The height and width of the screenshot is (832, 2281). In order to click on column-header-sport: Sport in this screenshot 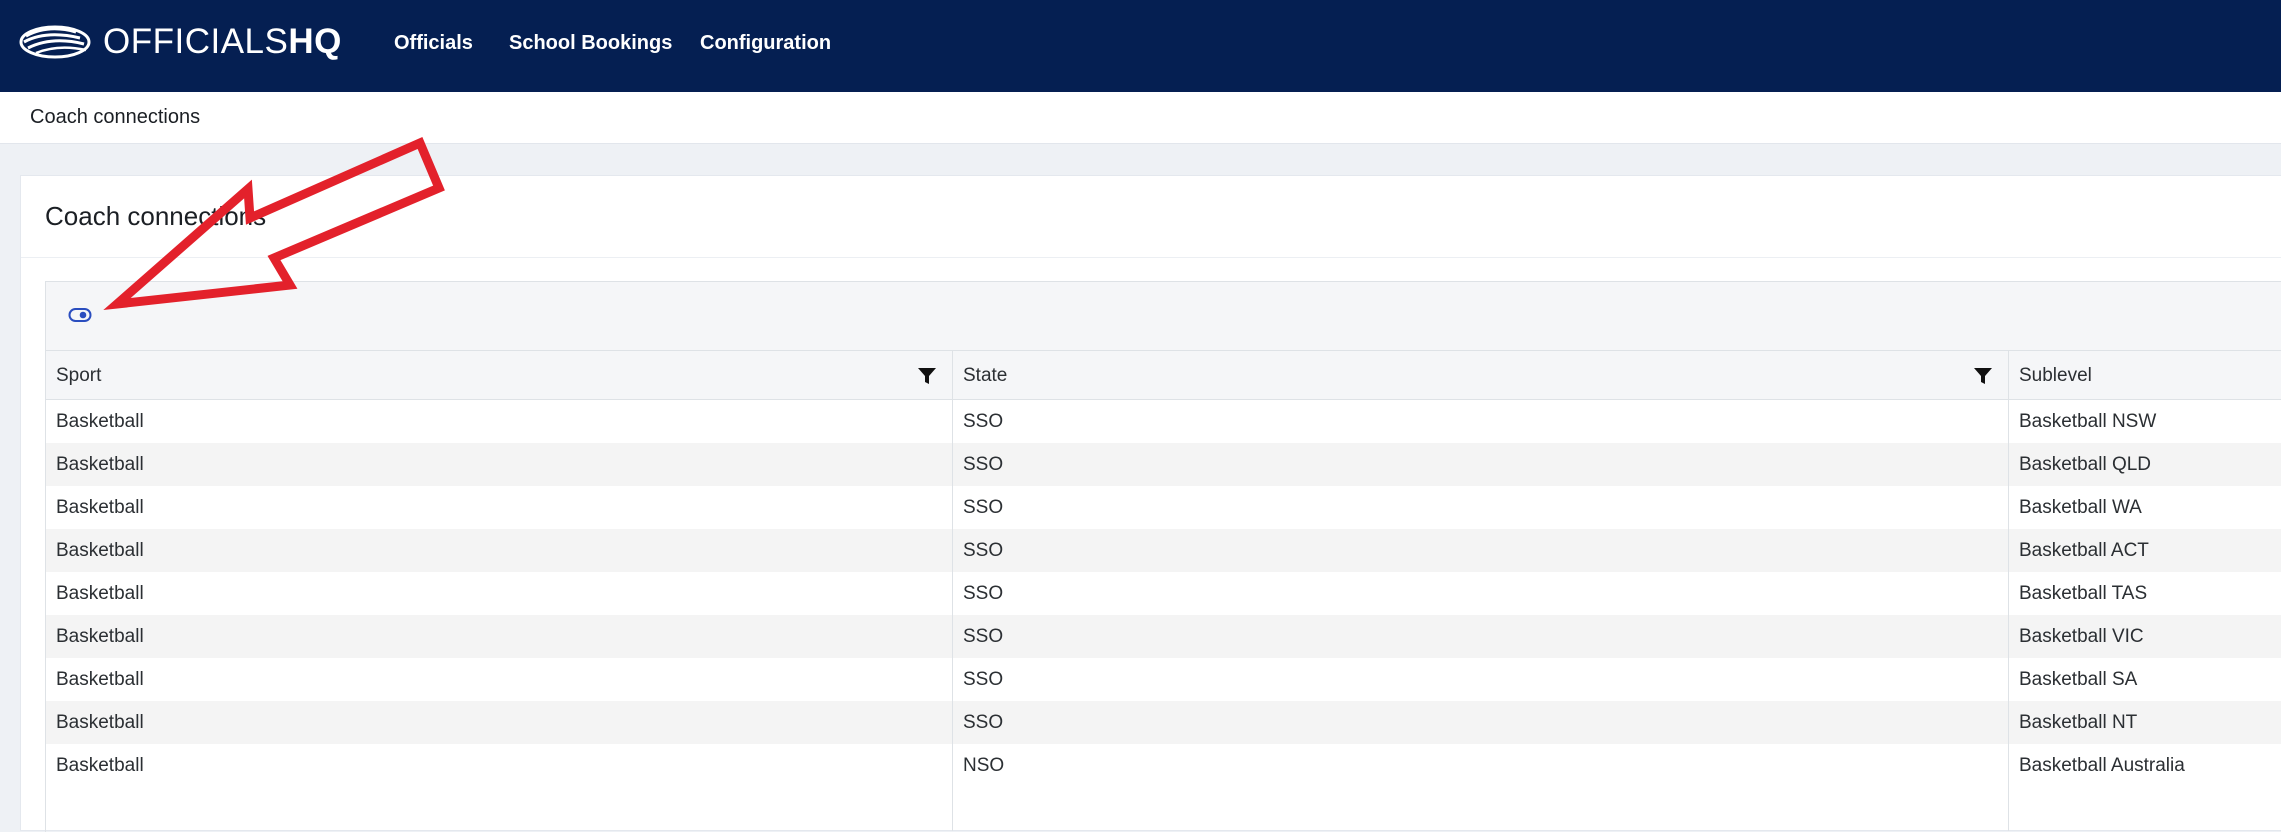, I will do `click(73, 375)`.